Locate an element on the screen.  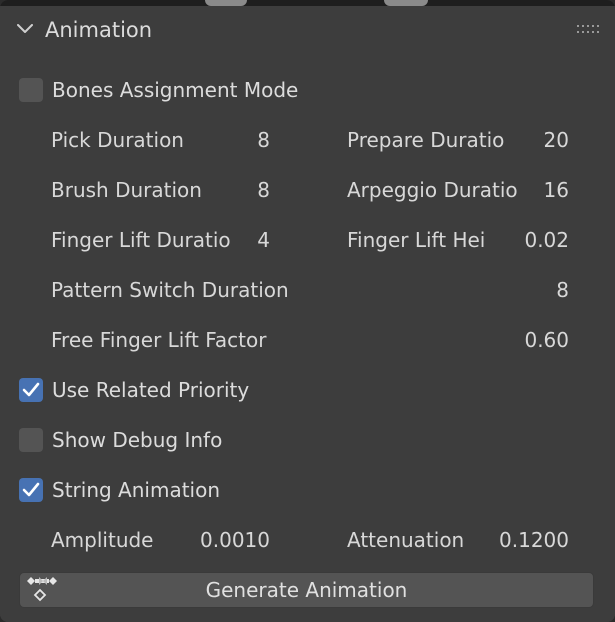
attenuation-value: 0.1200 is located at coordinates (534, 540).